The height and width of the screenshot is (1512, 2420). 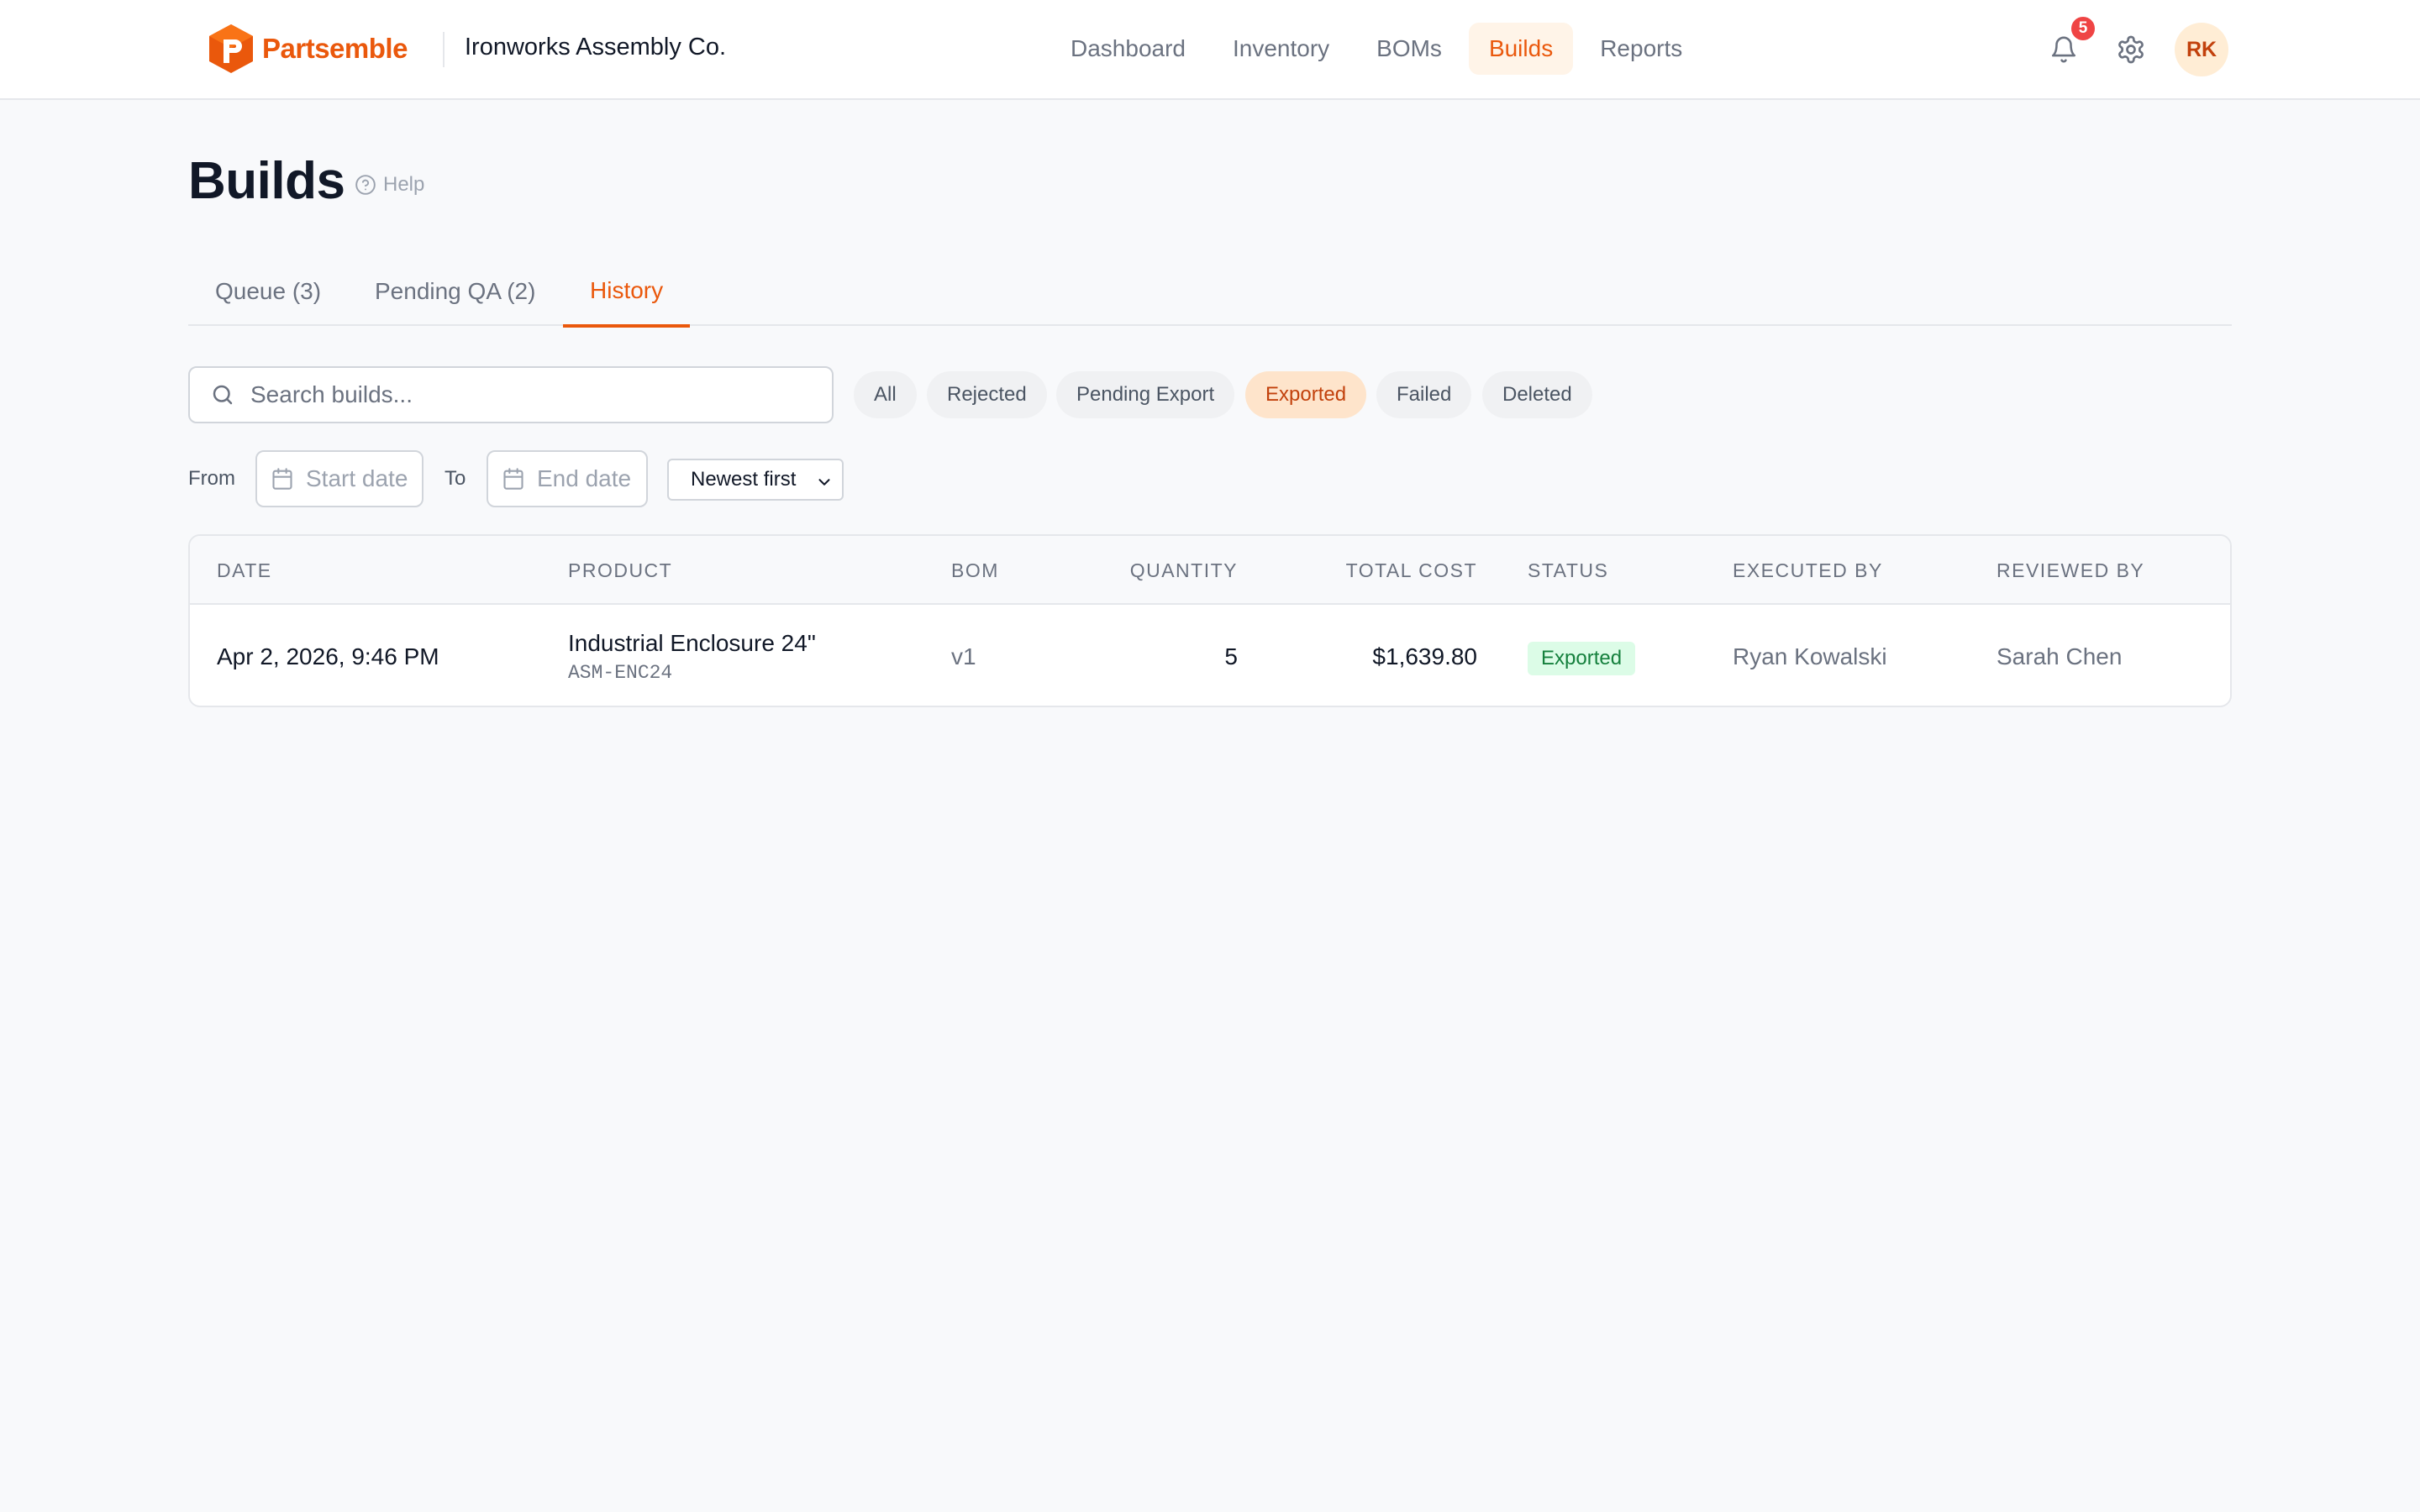 What do you see at coordinates (1128, 49) in the screenshot?
I see `nav-dashboard: Dashboard` at bounding box center [1128, 49].